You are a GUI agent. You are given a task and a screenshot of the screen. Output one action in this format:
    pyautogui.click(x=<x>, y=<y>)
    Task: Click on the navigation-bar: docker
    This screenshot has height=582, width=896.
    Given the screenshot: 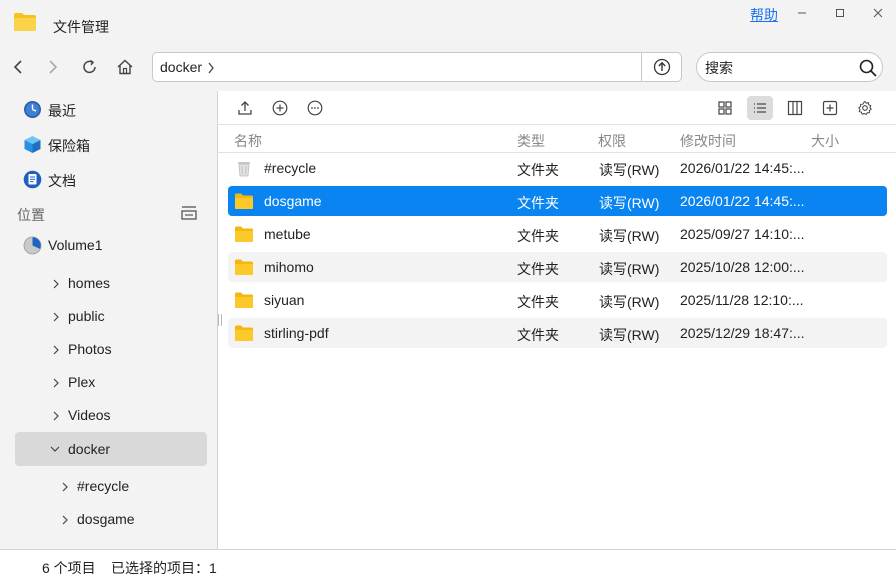 What is the action you would take?
    pyautogui.click(x=448, y=67)
    